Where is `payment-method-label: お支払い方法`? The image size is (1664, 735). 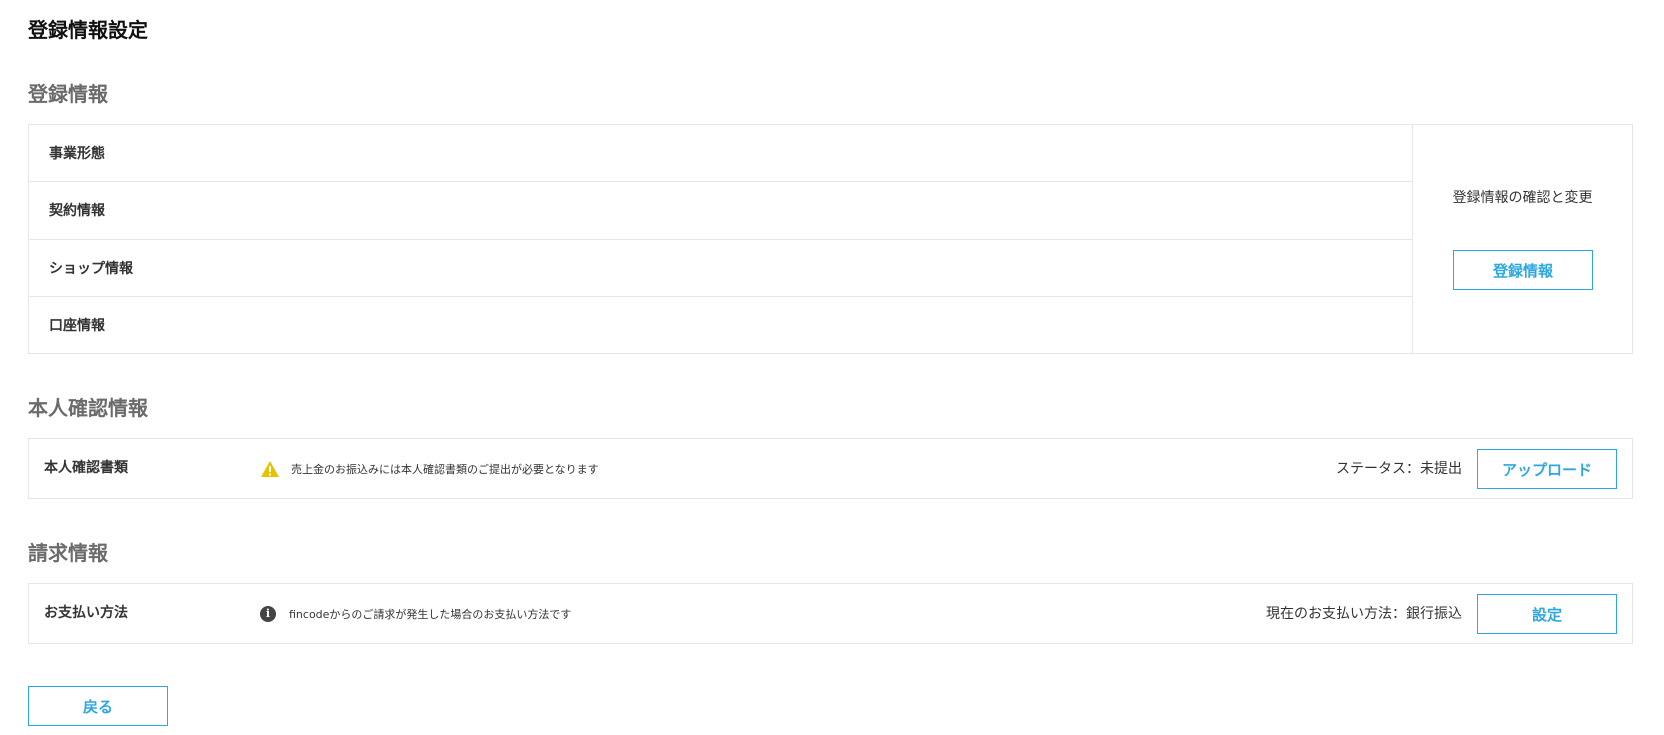 payment-method-label: お支払い方法 is located at coordinates (86, 613).